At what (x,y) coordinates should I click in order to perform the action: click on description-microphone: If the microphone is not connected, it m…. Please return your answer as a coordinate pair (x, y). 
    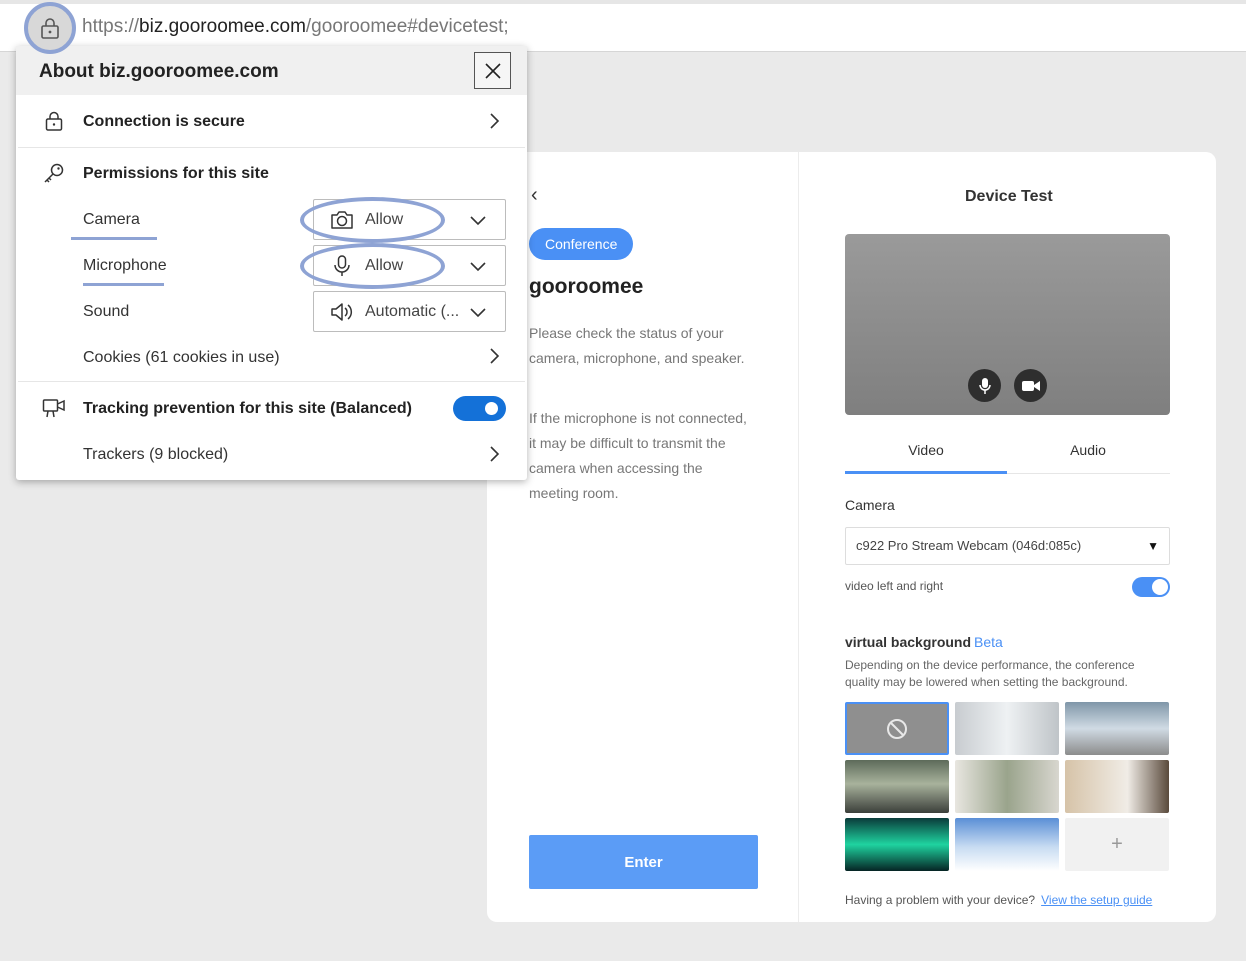
    Looking at the image, I should click on (638, 455).